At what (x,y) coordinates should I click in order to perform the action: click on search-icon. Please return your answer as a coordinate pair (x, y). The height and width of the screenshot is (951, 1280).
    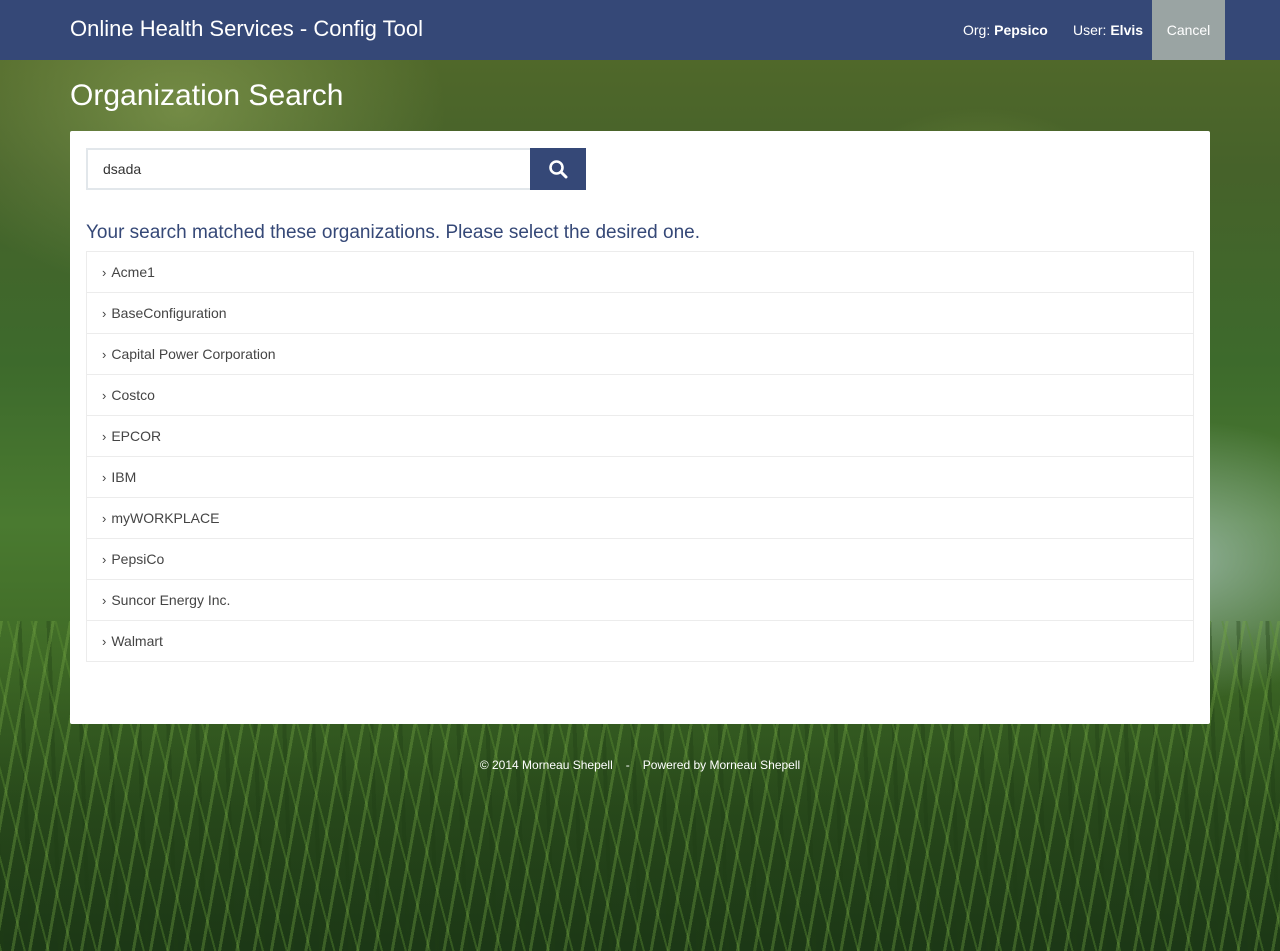
    Looking at the image, I should click on (558, 169).